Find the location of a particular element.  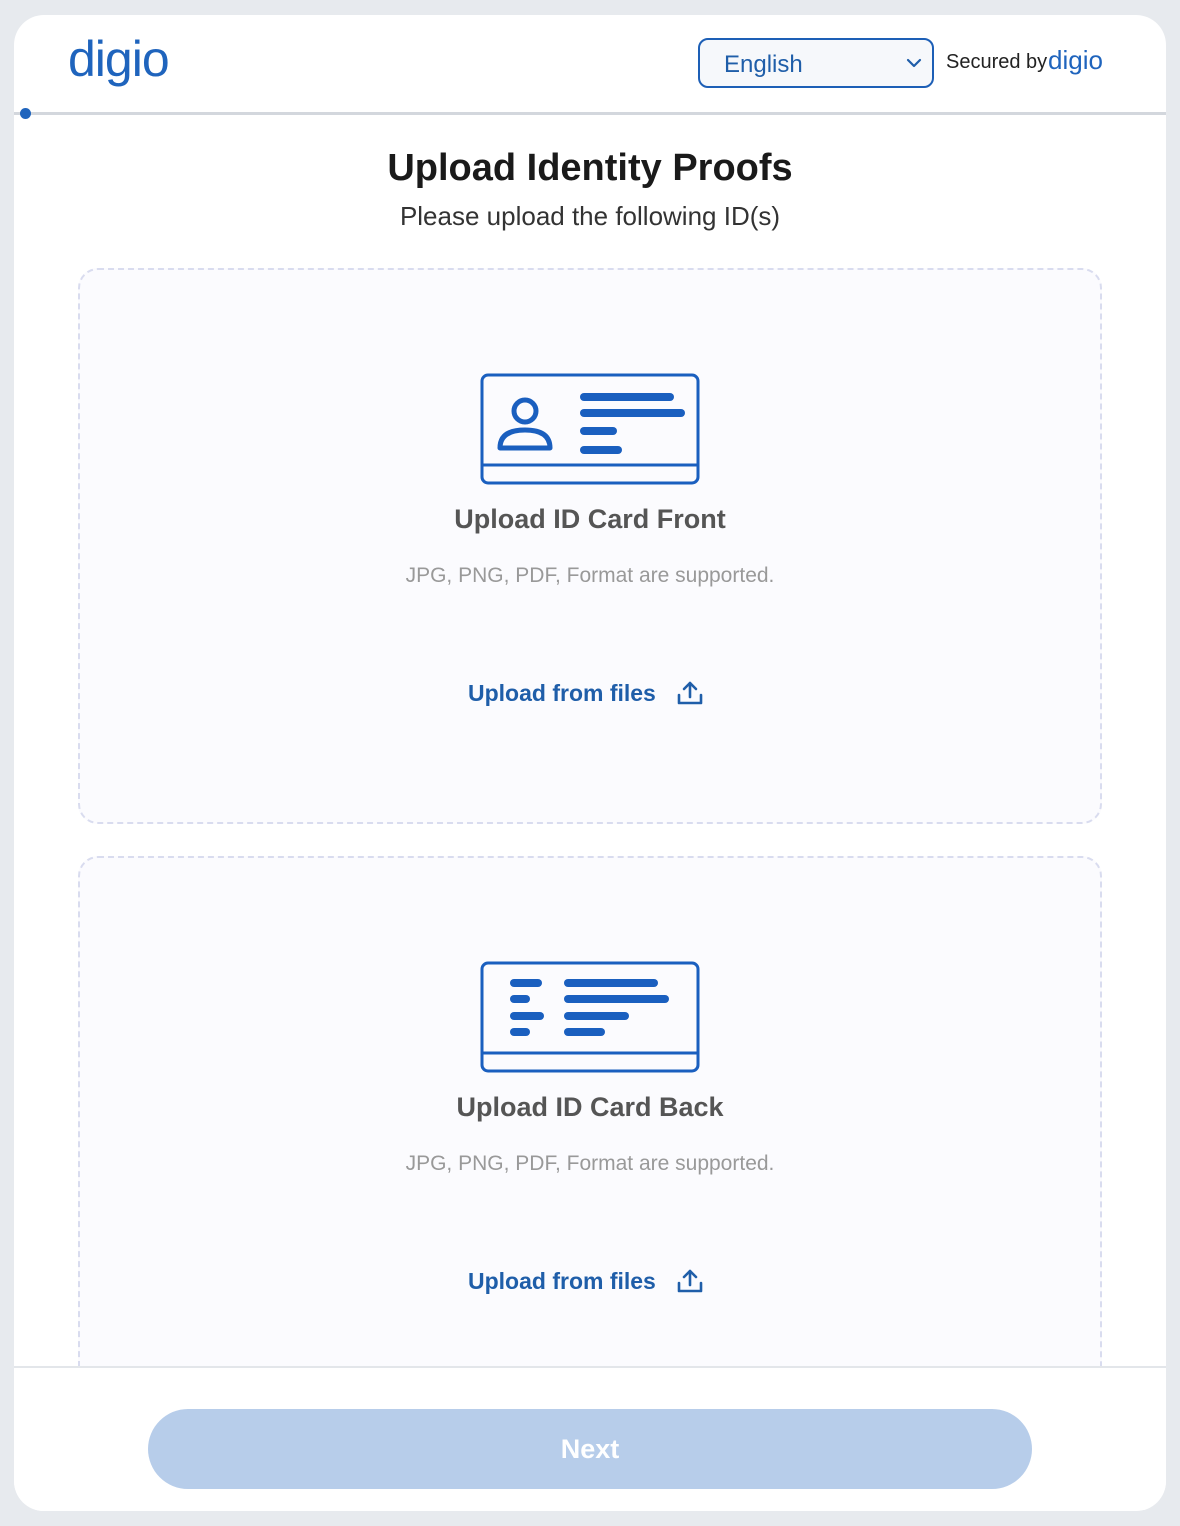

page-subtitle: Please upload the following ID(s) is located at coordinates (590, 216).